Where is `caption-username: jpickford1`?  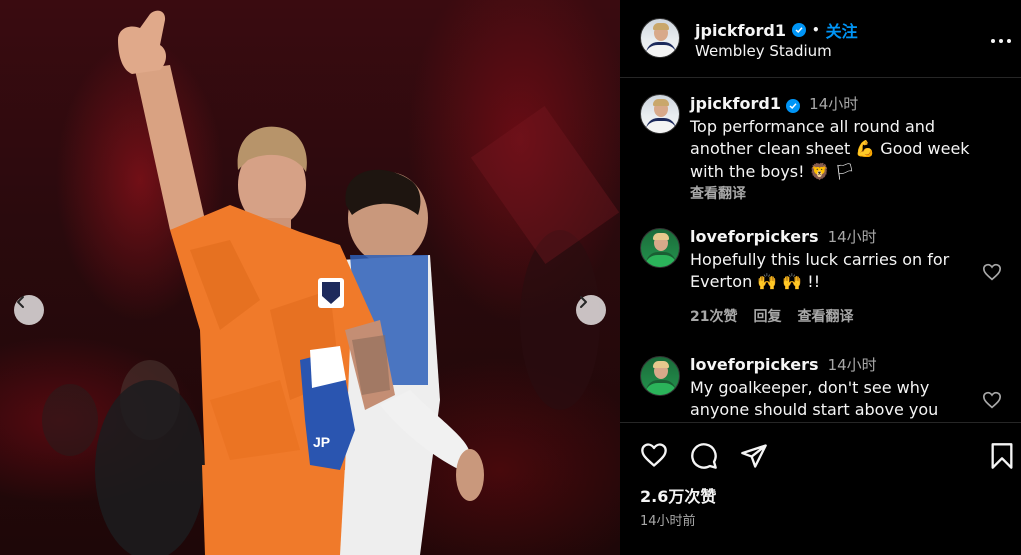
caption-username: jpickford1 is located at coordinates (735, 103).